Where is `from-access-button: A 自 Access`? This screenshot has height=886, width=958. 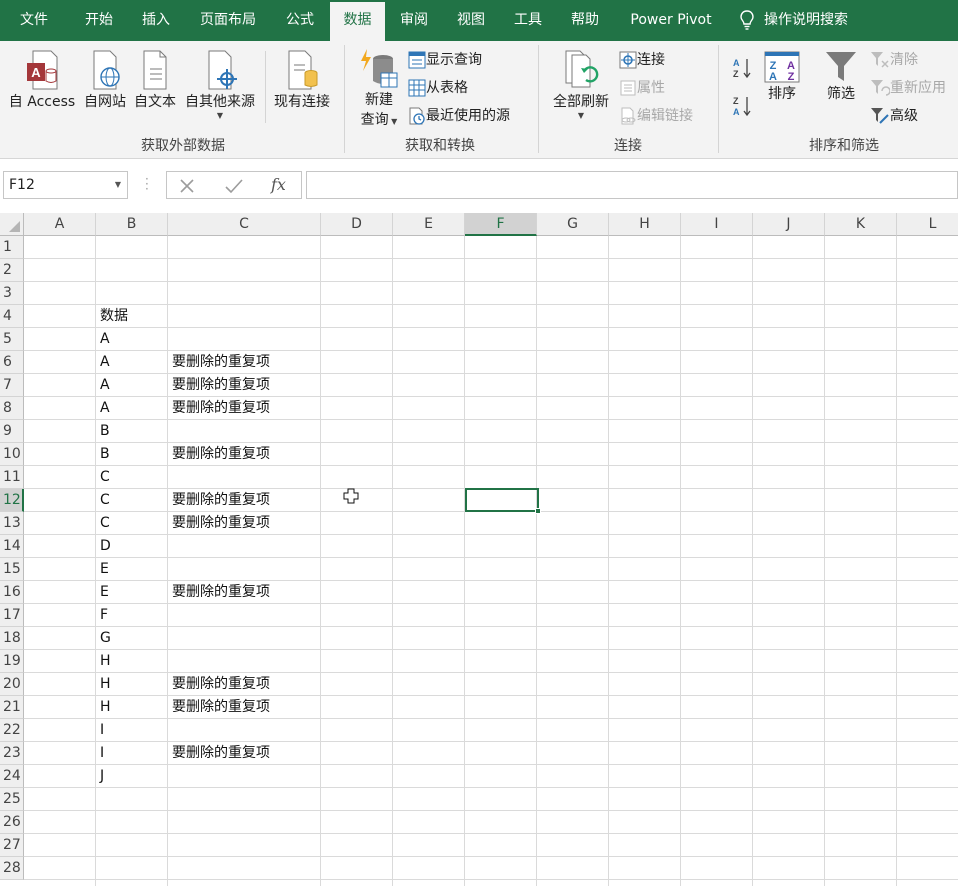
from-access-button: A 自 Access is located at coordinates (42, 80).